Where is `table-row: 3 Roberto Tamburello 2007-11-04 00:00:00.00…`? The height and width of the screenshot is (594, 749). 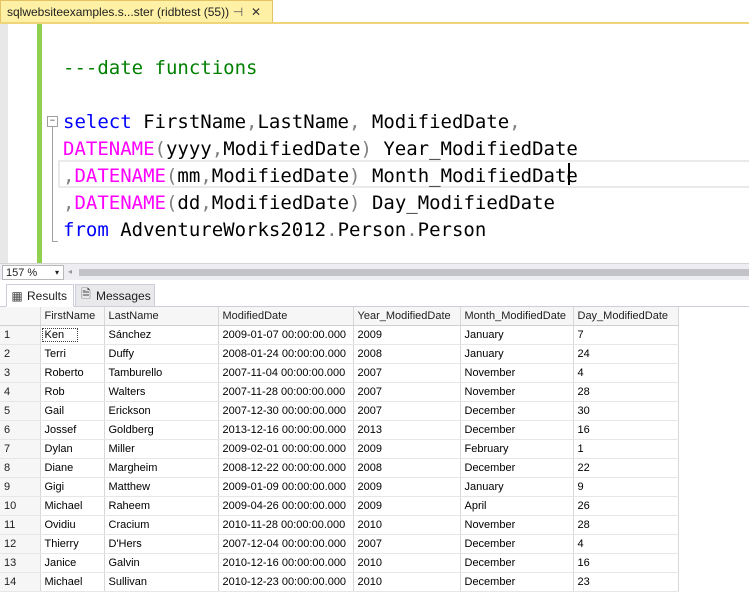 table-row: 3 Roberto Tamburello 2007-11-04 00:00:00.00… is located at coordinates (339, 373).